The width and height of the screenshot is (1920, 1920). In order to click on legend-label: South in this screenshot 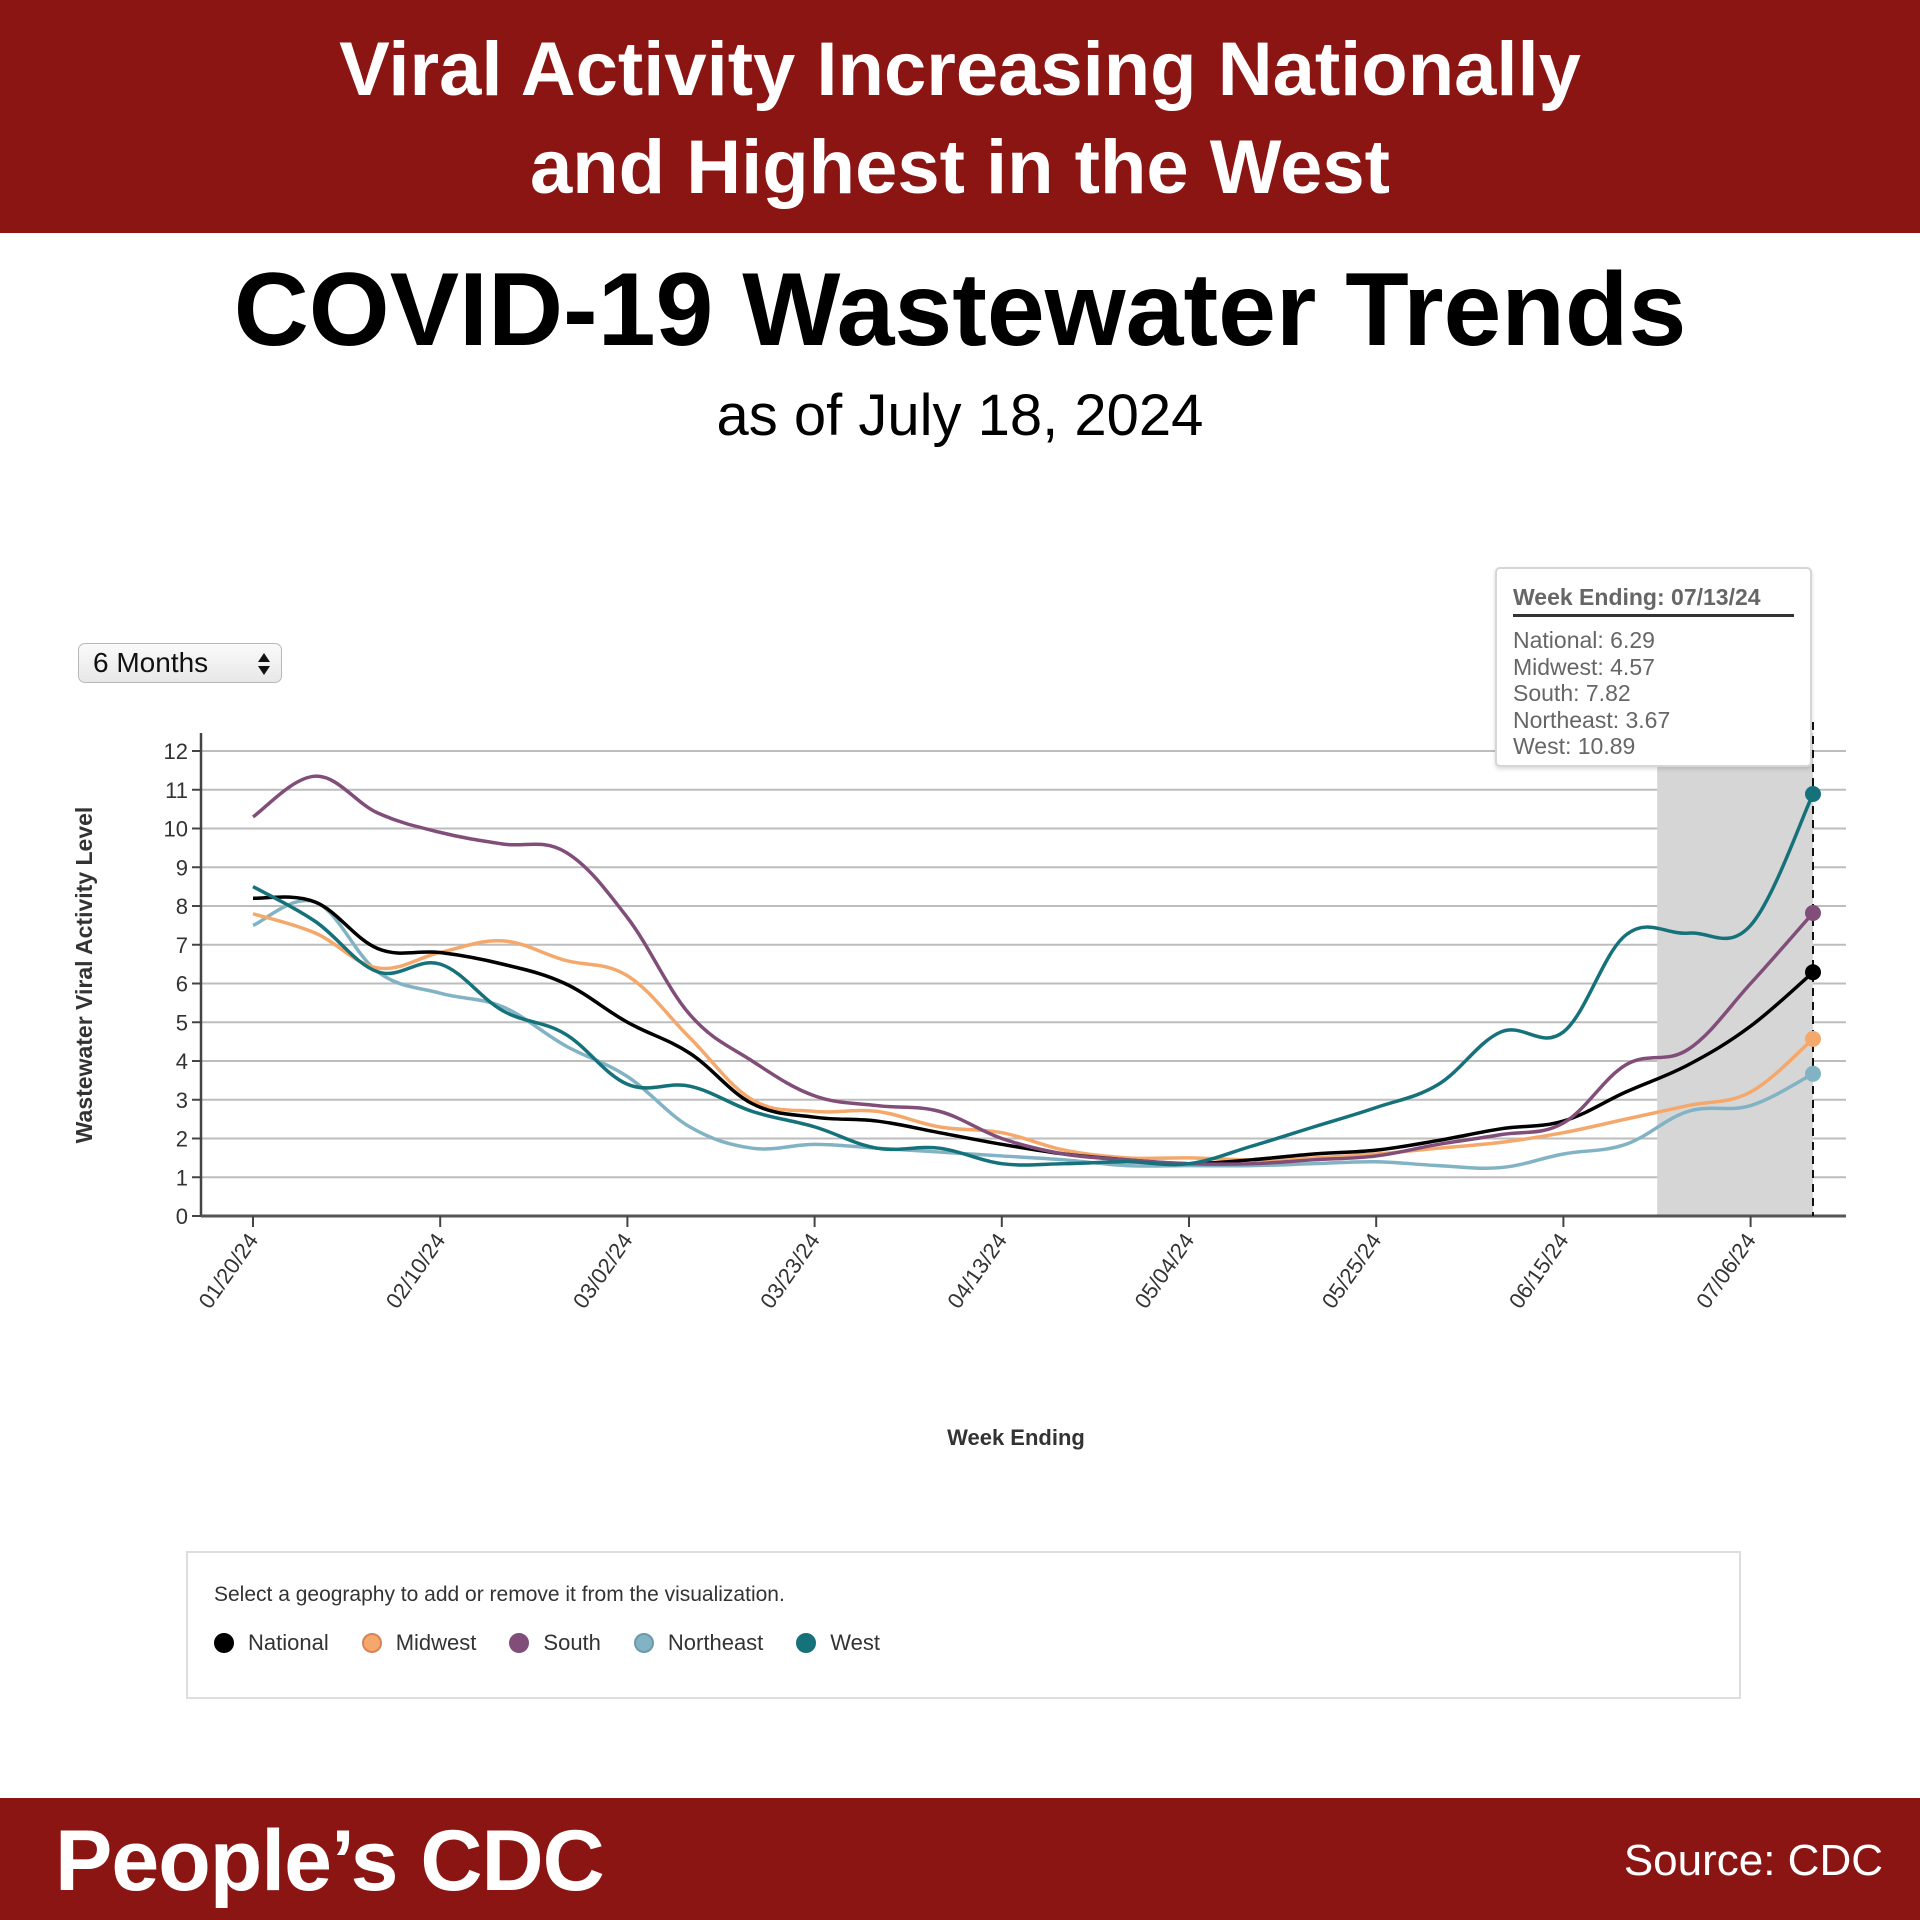, I will do `click(572, 1642)`.